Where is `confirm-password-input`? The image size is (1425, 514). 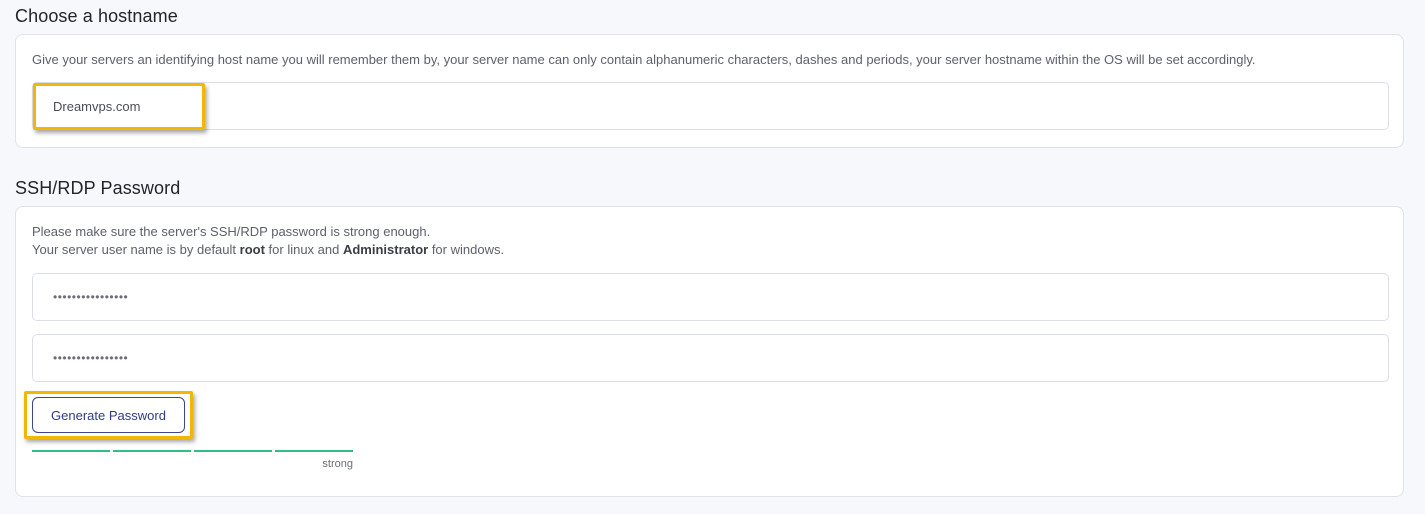 confirm-password-input is located at coordinates (710, 358).